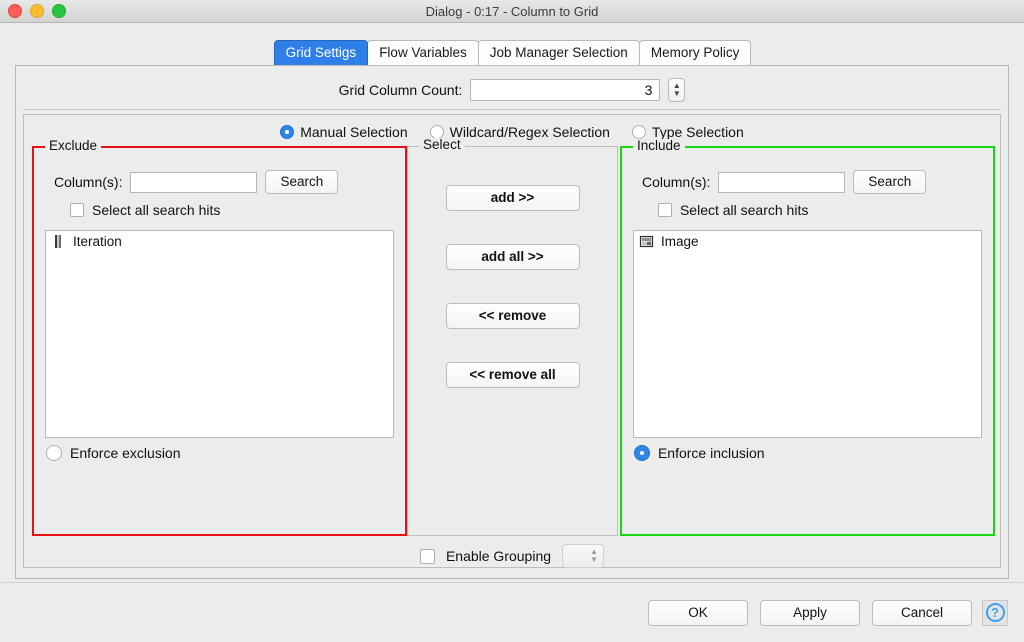  I want to click on include-select-all-hits-label: Select all search hits, so click(744, 210).